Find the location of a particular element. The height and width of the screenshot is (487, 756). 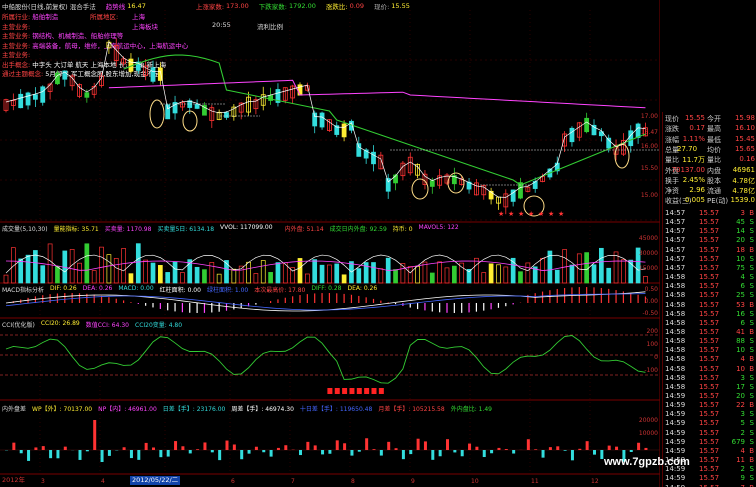

indicator-field: 外内盘比: 1.49 is located at coordinates (471, 409).